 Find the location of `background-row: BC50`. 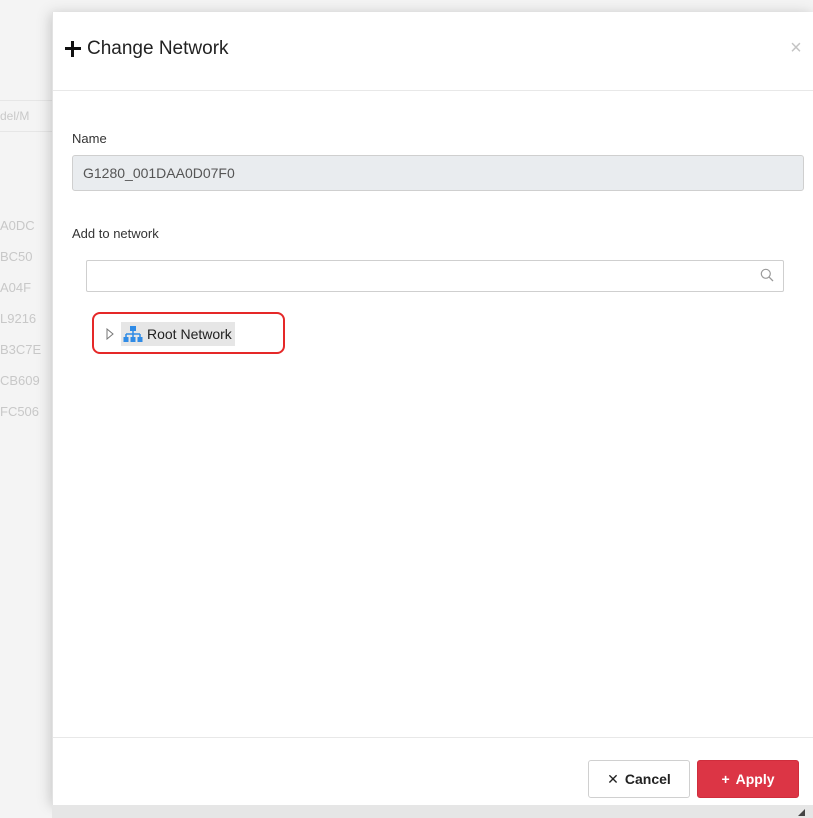

background-row: BC50 is located at coordinates (16, 256).